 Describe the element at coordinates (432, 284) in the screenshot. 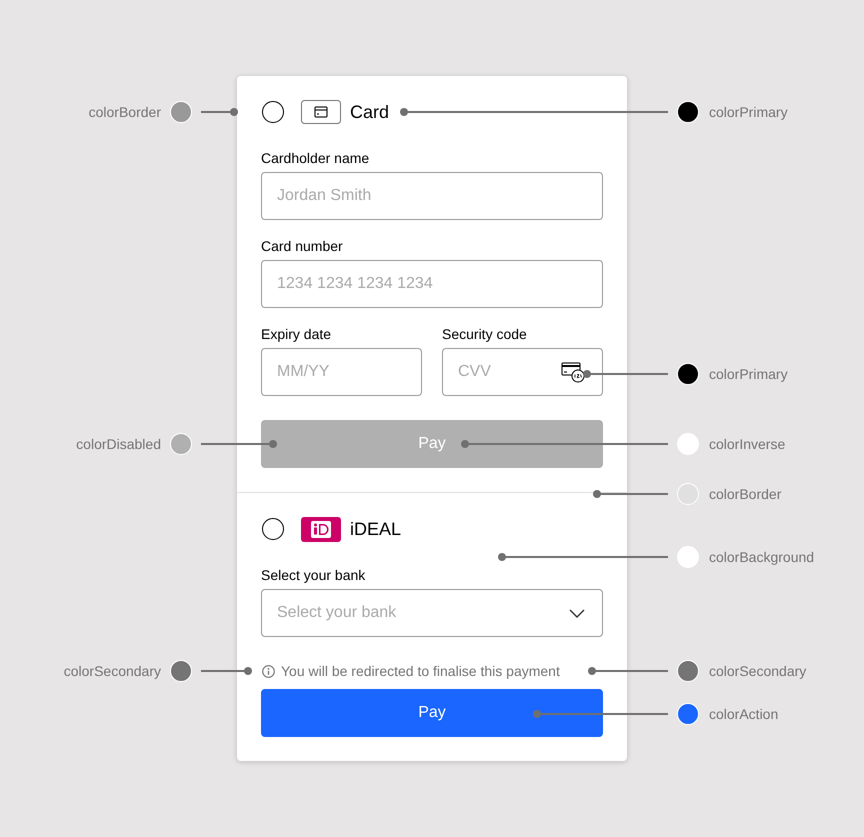

I see `input-field: 1234 1234 1234 1234` at that location.